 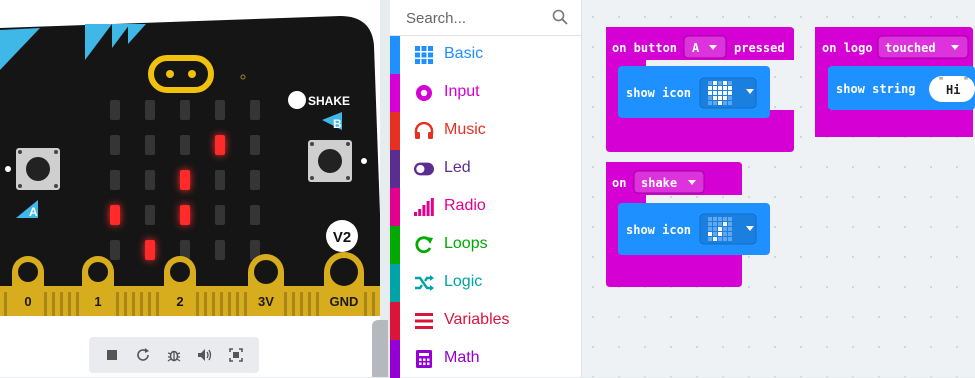 I want to click on show-icon-block-1: show icon, so click(x=694, y=92).